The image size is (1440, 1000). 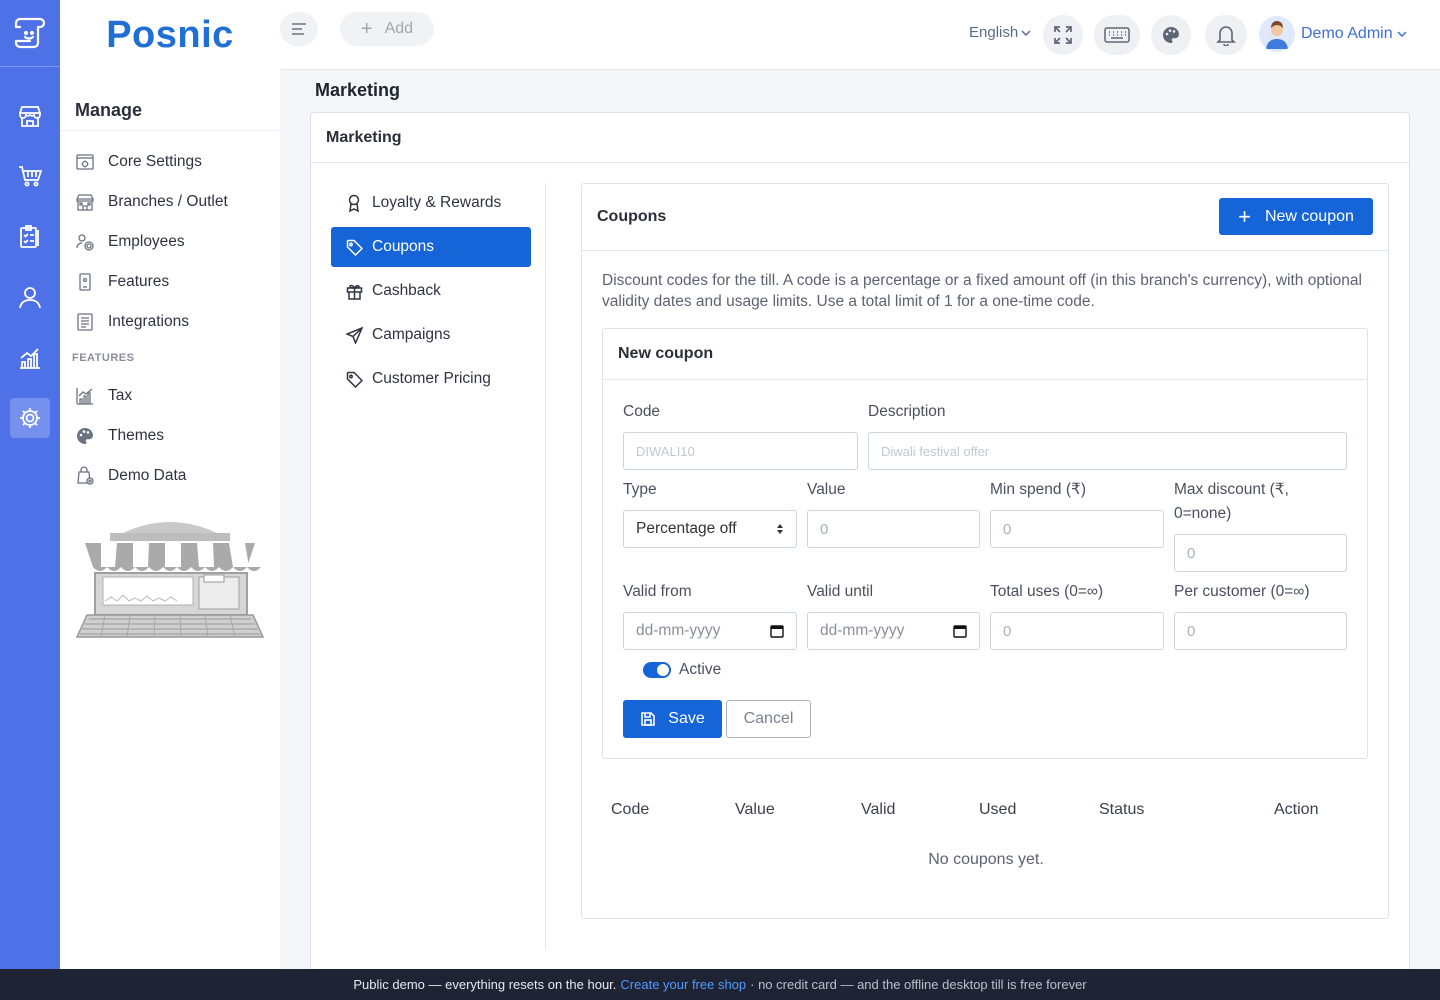 I want to click on tab-campaigns: Campaigns, so click(x=431, y=335).